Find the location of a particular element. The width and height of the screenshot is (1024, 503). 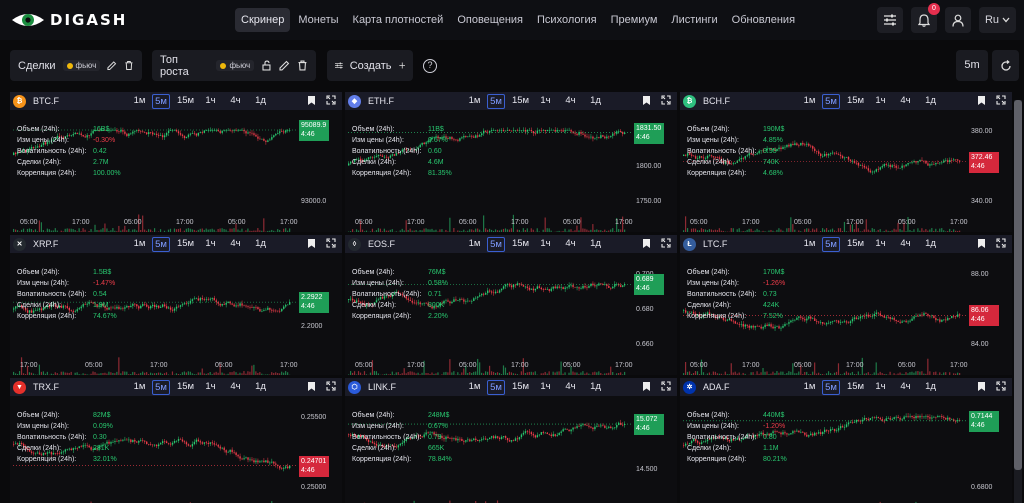

symbol-label: ETH.F is located at coordinates (398, 101).